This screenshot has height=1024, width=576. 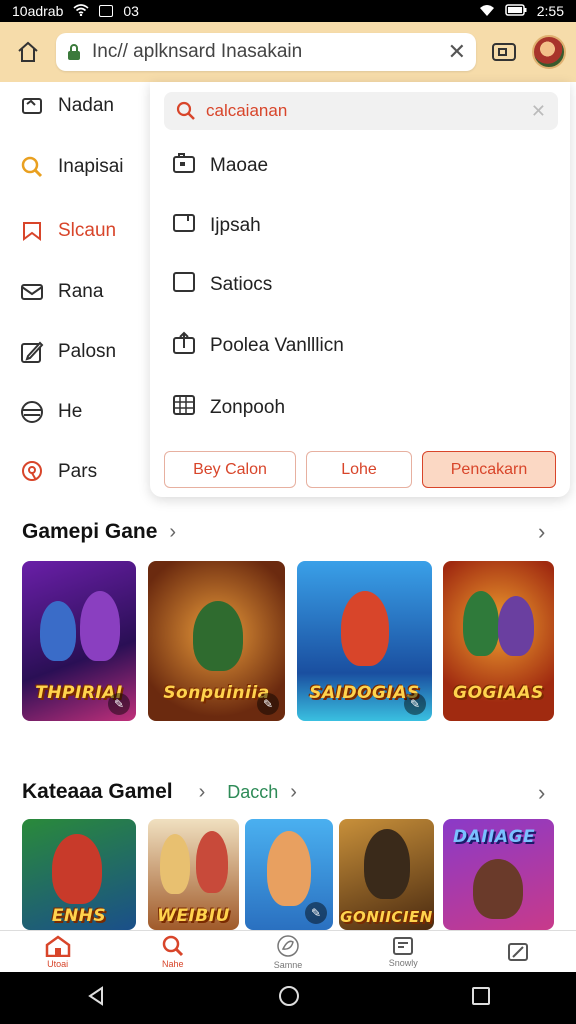 What do you see at coordinates (403, 945) in the screenshot?
I see `news-icon` at bounding box center [403, 945].